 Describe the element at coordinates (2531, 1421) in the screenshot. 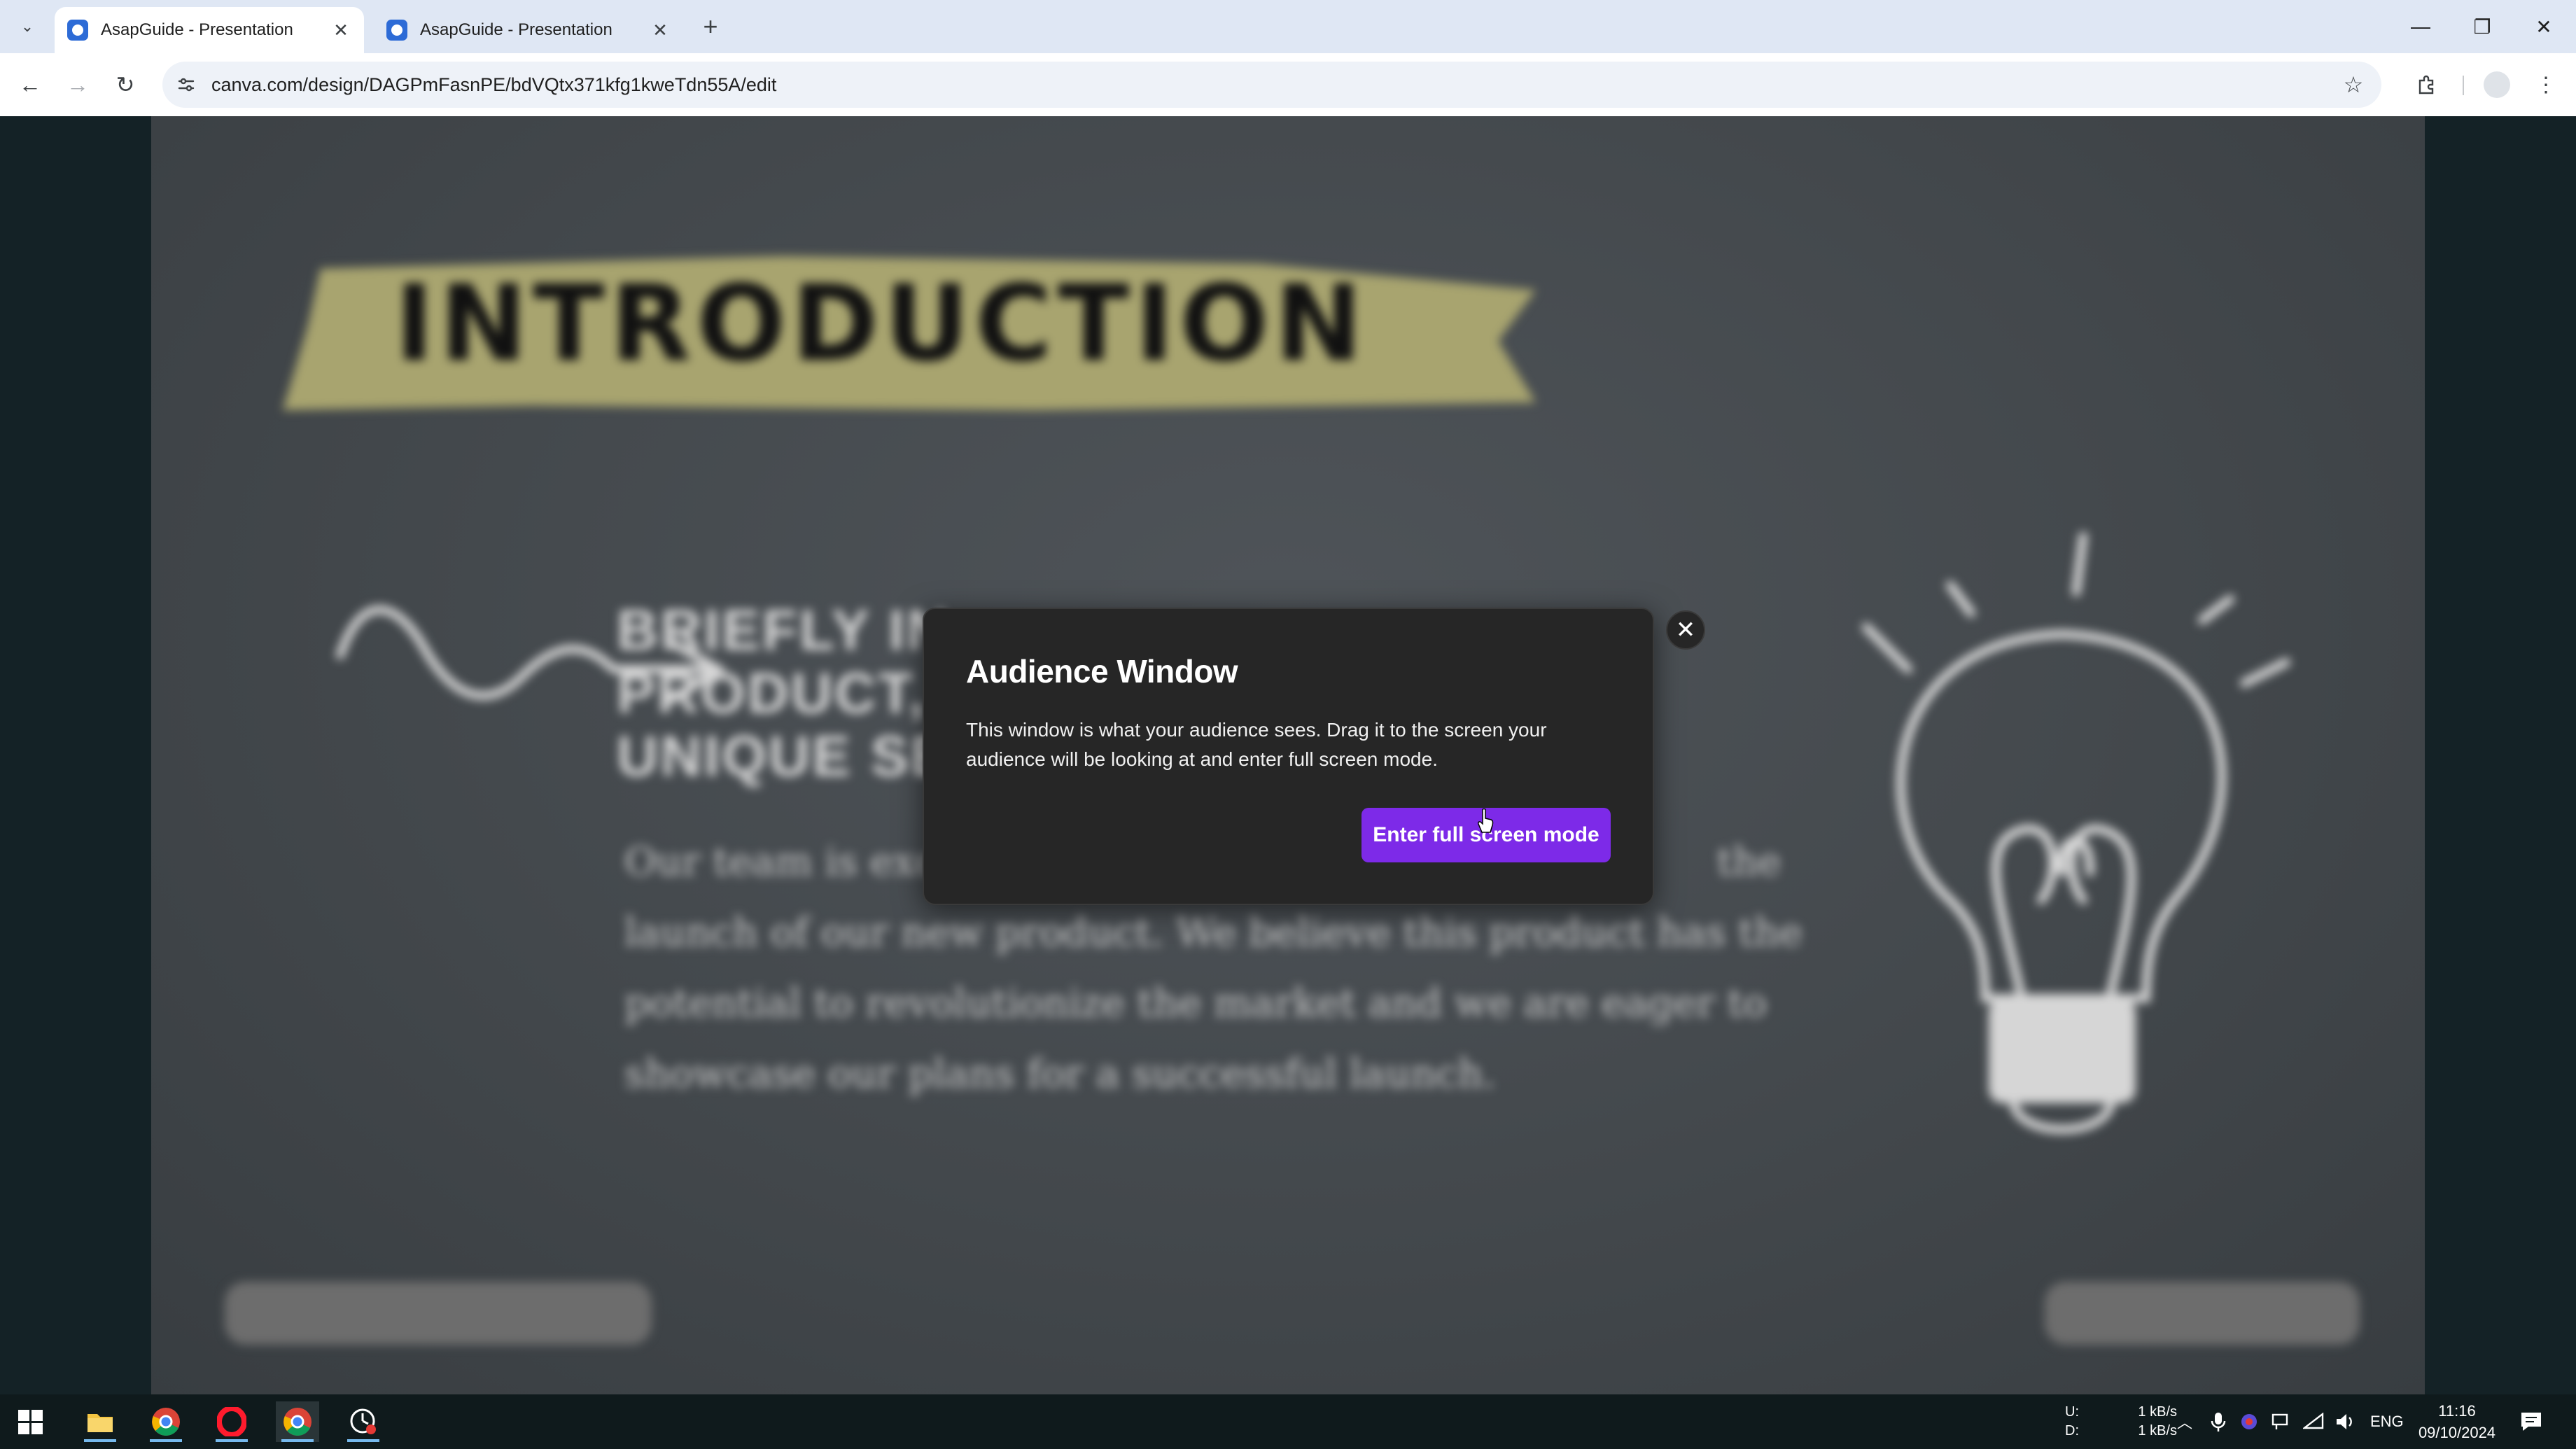

I see `notifications-icon` at that location.